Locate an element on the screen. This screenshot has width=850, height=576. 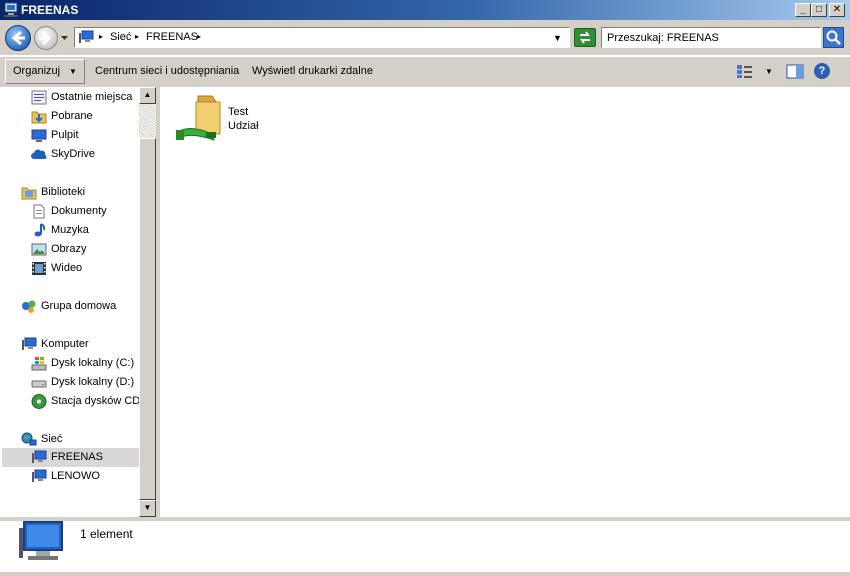
preview-pane-icon is located at coordinates (795, 71).